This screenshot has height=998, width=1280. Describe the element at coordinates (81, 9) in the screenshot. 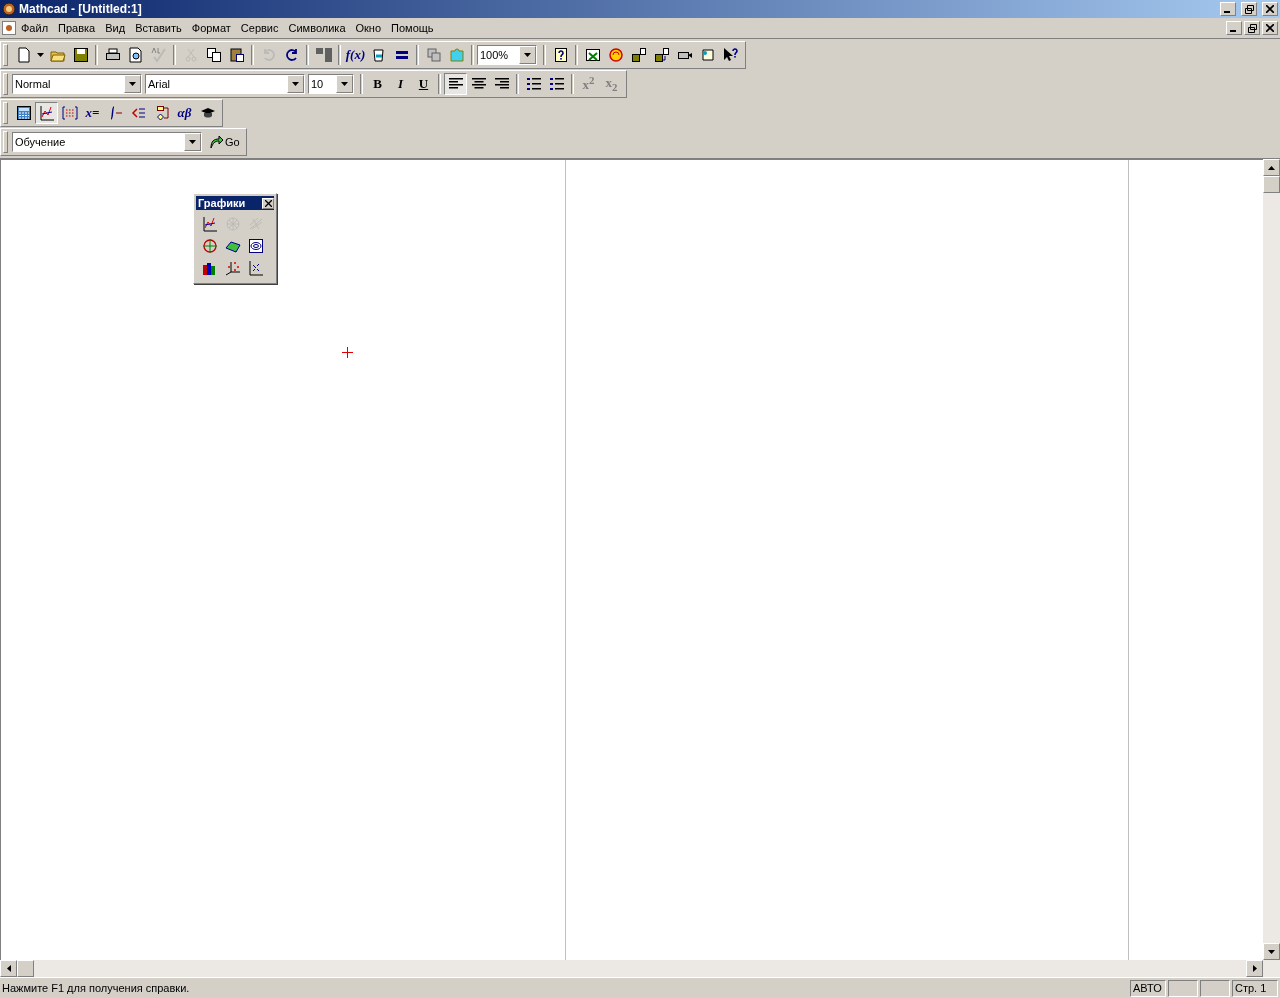

I see `window-title: Mathcad - [Untitled:1]` at that location.